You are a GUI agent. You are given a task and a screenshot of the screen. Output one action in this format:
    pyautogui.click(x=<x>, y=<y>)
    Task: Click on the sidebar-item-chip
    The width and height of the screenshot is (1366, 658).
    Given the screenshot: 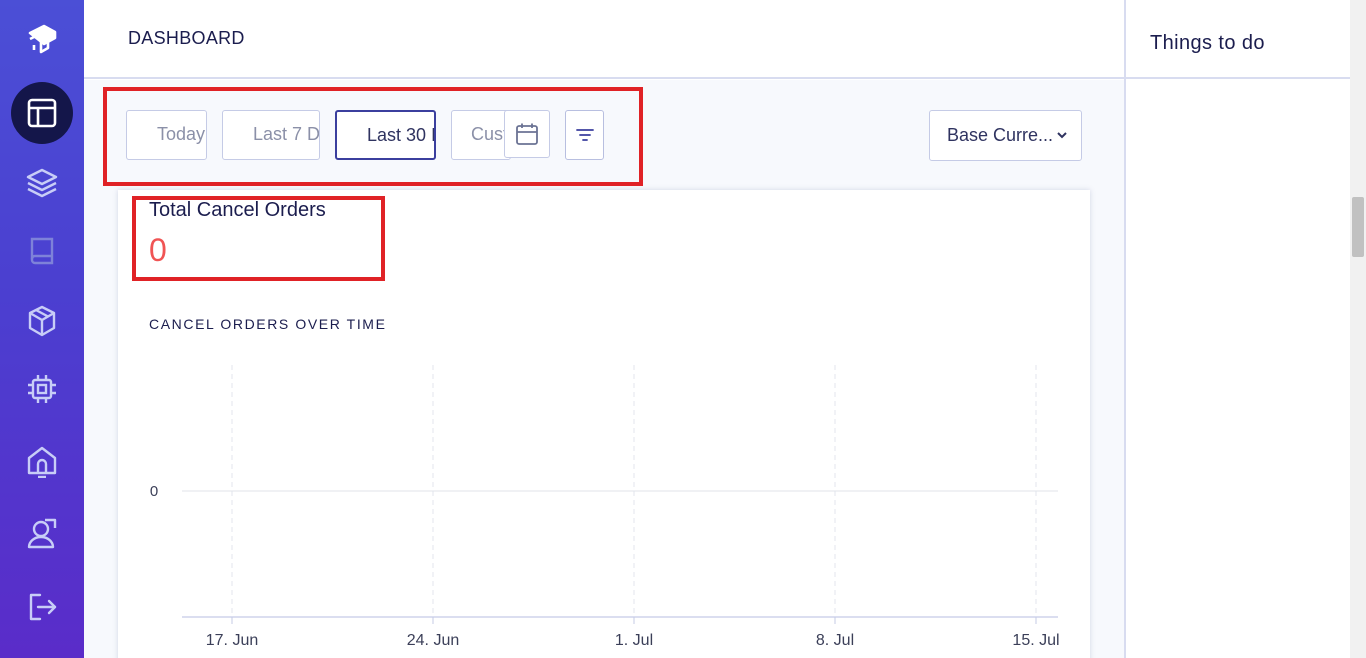 What is the action you would take?
    pyautogui.click(x=42, y=389)
    